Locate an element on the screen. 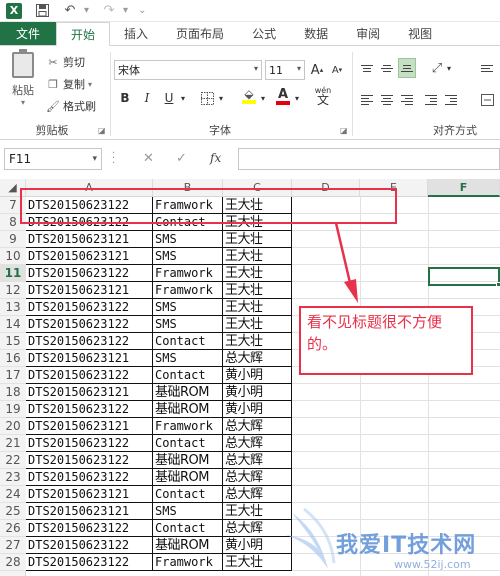 The height and width of the screenshot is (576, 500). watermark-url: www.52ij.com is located at coordinates (432, 564).